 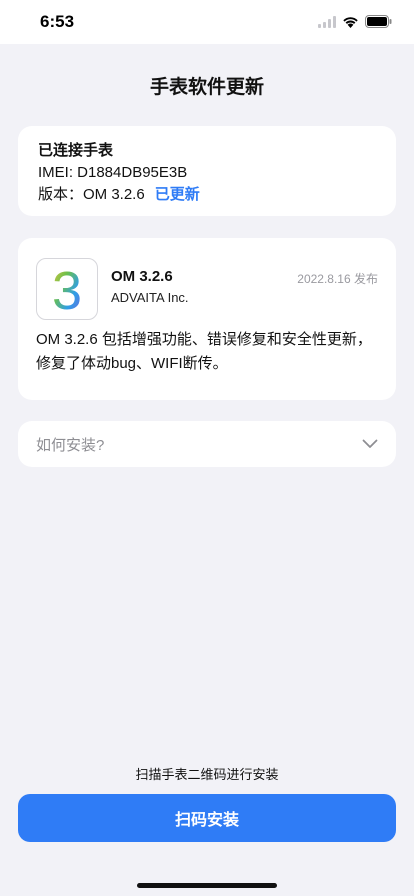 What do you see at coordinates (142, 276) in the screenshot?
I see `version-title: OM 3.2.6` at bounding box center [142, 276].